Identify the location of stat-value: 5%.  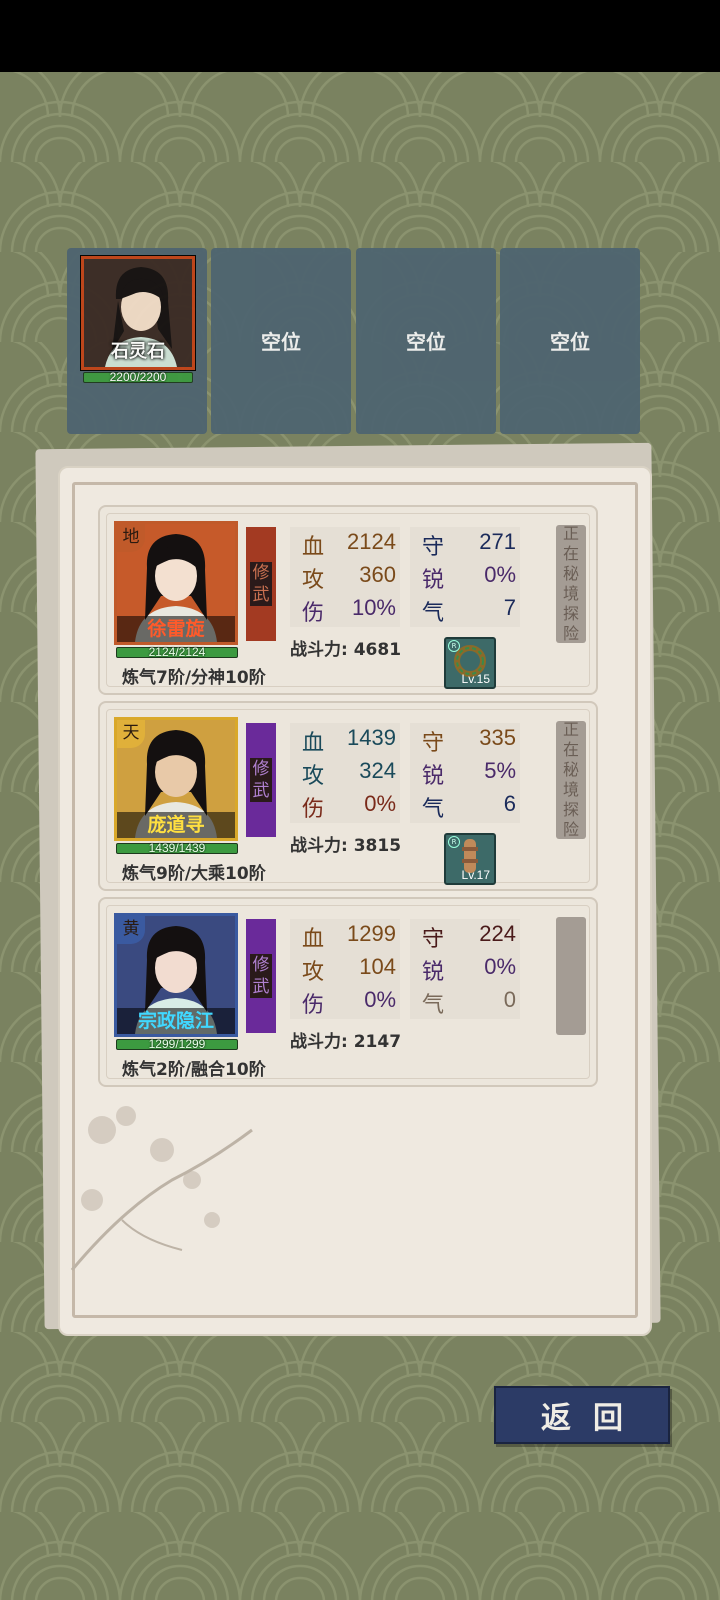
(500, 770).